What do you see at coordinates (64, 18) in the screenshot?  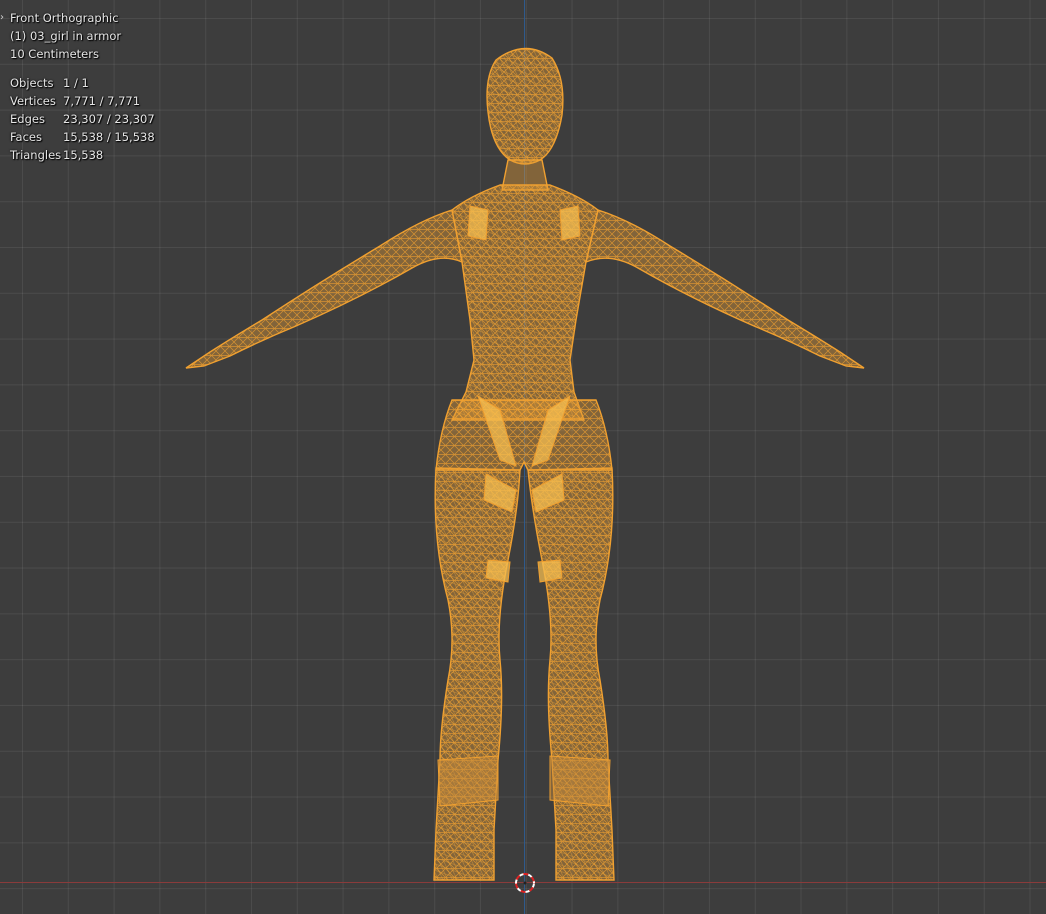 I see `view-name: Front Orthographic` at bounding box center [64, 18].